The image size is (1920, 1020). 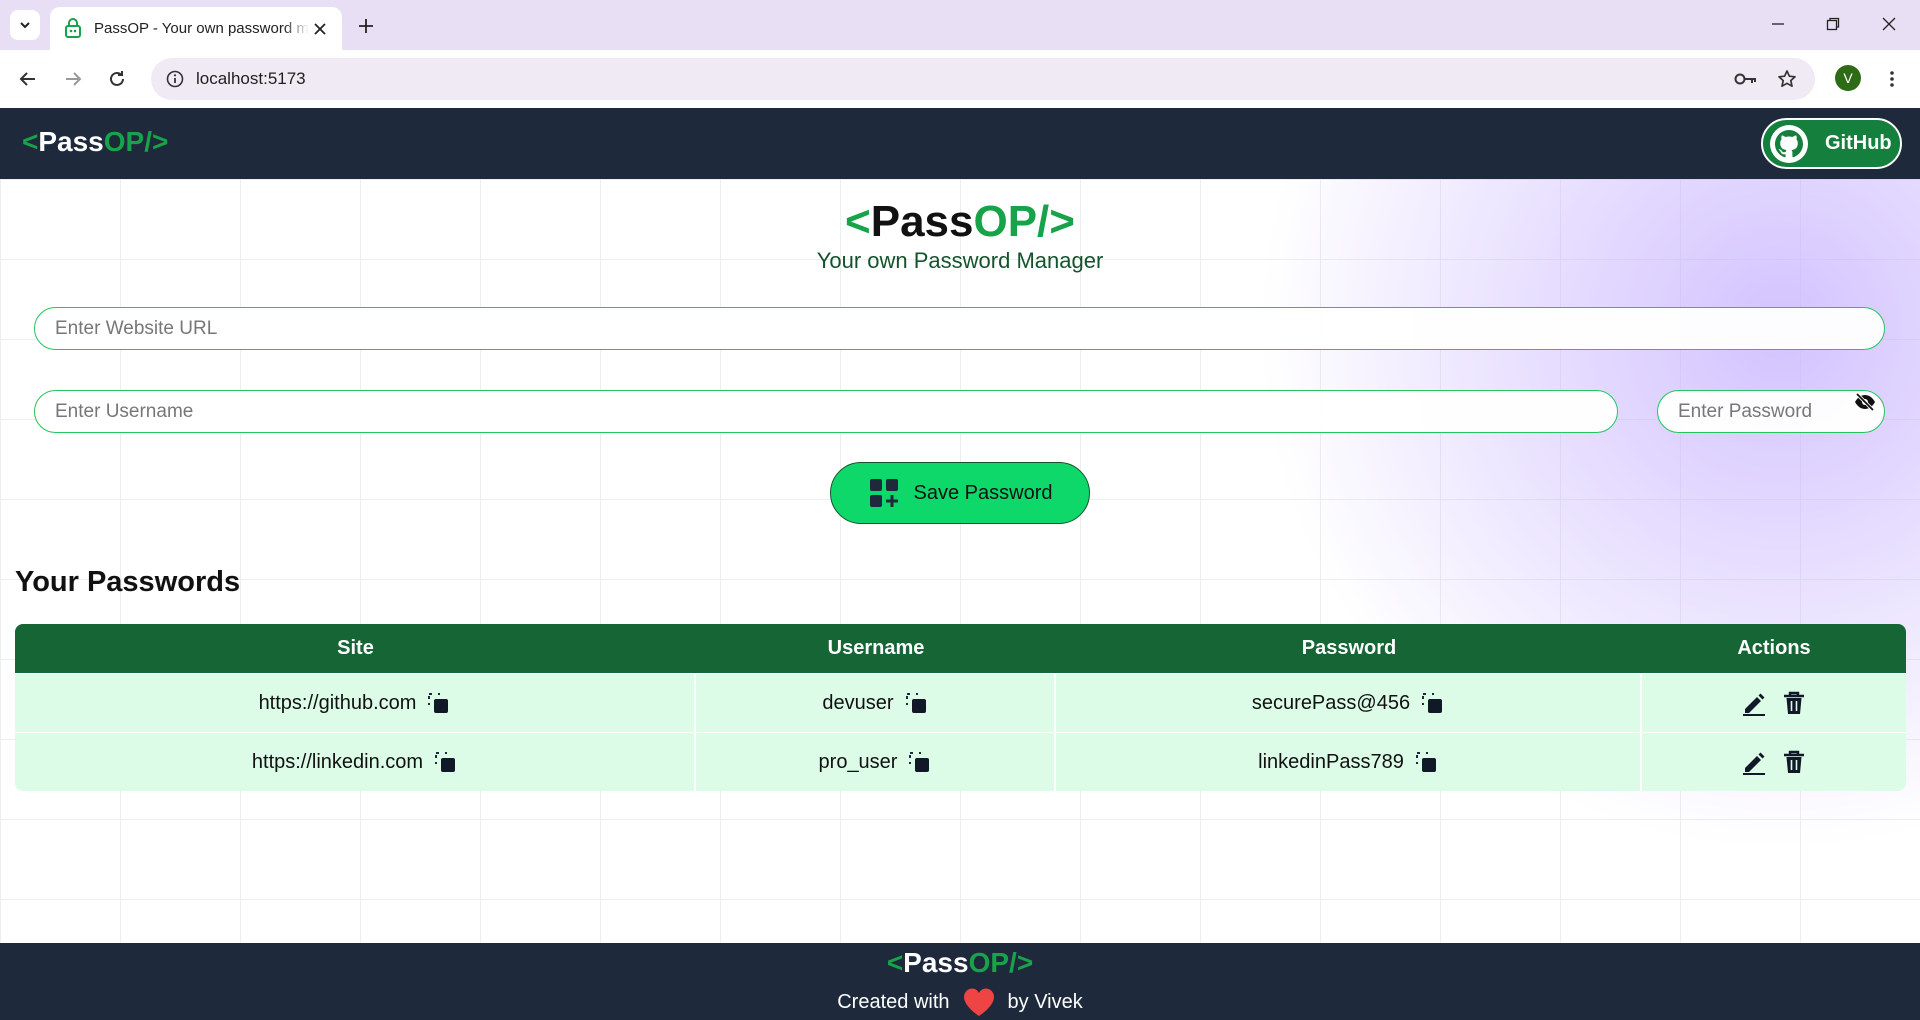 I want to click on username-text: devuser, so click(x=858, y=702).